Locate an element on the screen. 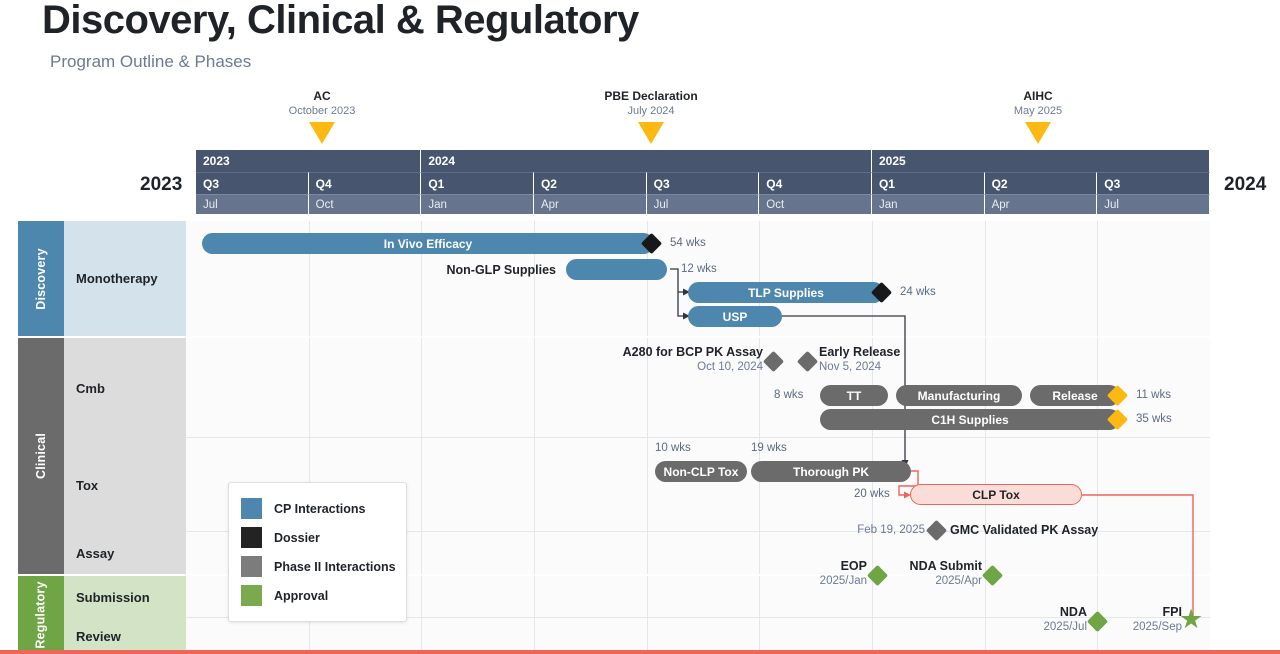 The image size is (1280, 654). milestone-name-eop: EOP is located at coordinates (853, 566).